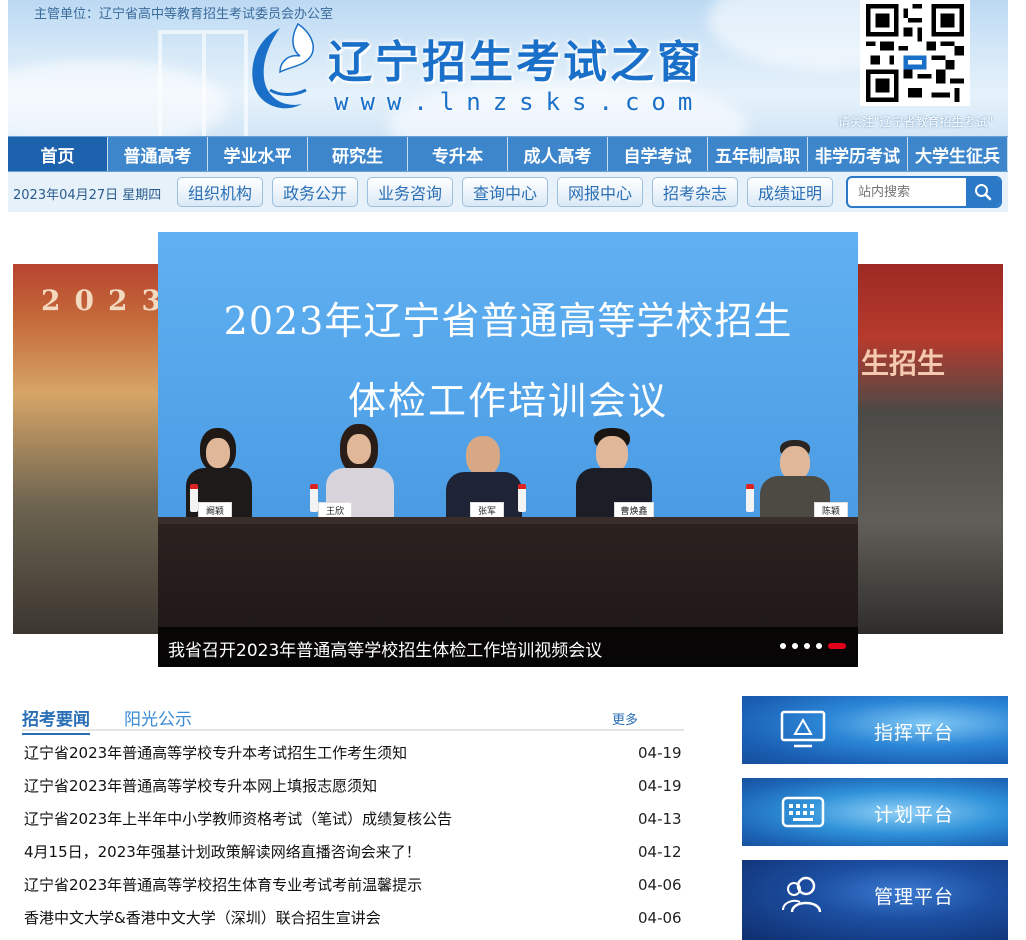  Describe the element at coordinates (215, 510) in the screenshot. I see `nameplate: 阚颖` at that location.